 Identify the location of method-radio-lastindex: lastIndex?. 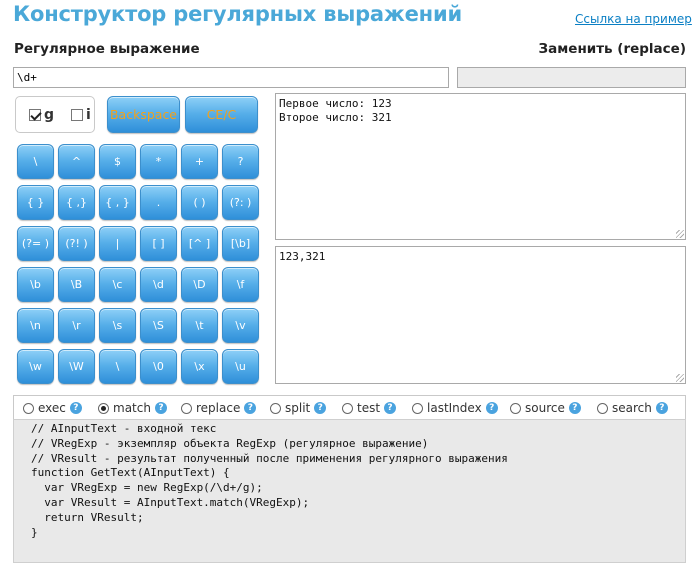
(455, 408).